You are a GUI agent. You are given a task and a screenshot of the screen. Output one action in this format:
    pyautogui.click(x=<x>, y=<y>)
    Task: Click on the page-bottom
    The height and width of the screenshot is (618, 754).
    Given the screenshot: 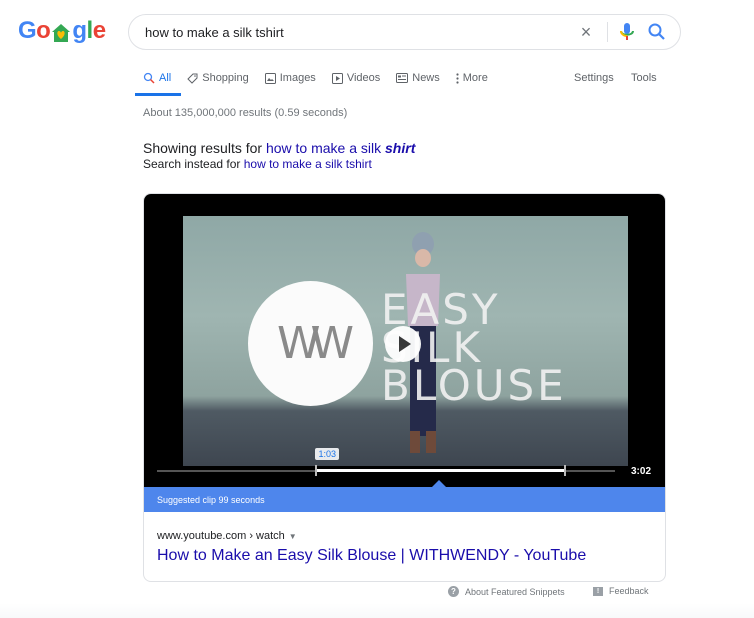 What is the action you would take?
    pyautogui.click(x=377, y=610)
    